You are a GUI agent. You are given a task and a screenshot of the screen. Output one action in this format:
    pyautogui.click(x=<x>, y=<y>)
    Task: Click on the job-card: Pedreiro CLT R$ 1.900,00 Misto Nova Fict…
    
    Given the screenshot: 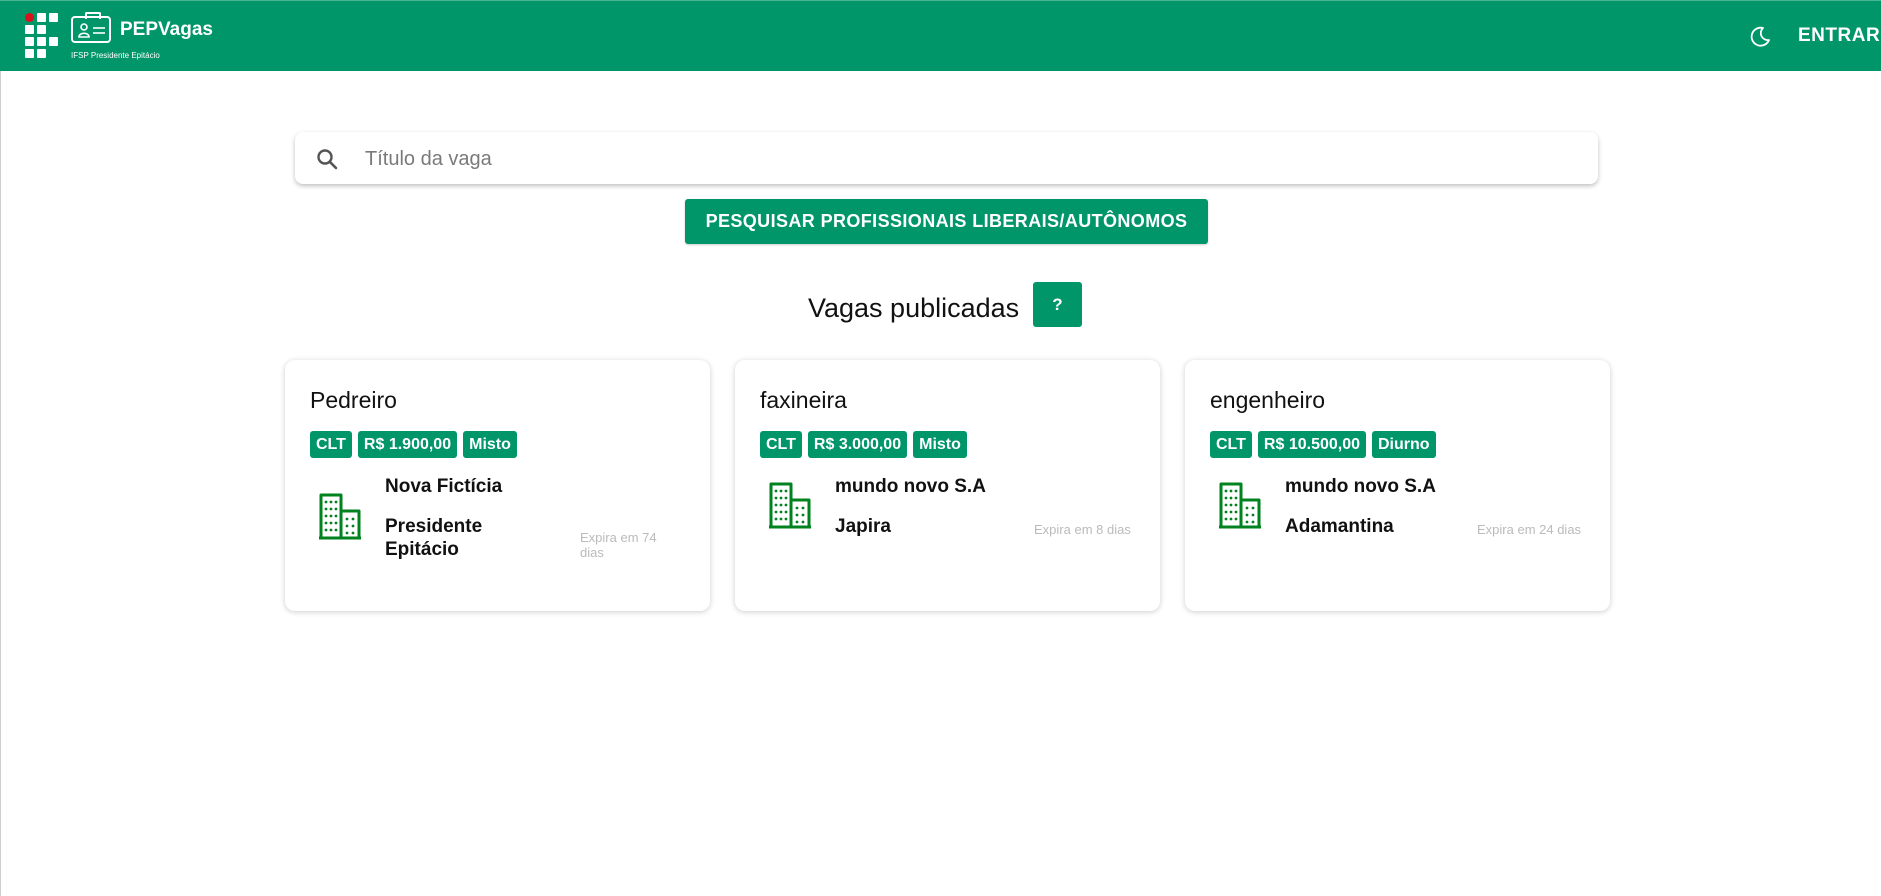 What is the action you would take?
    pyautogui.click(x=497, y=485)
    